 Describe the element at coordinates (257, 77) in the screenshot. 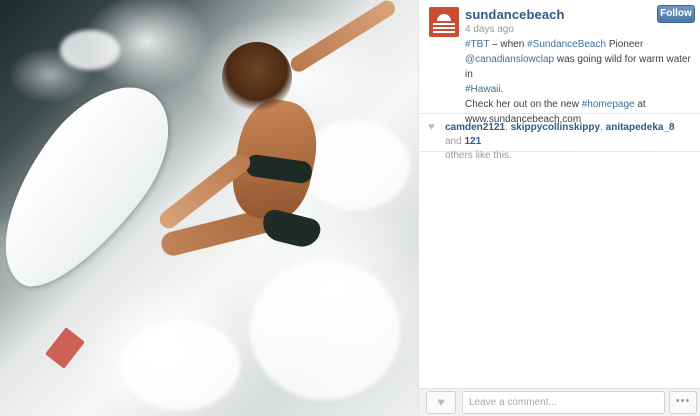

I see `surfer-hair` at that location.